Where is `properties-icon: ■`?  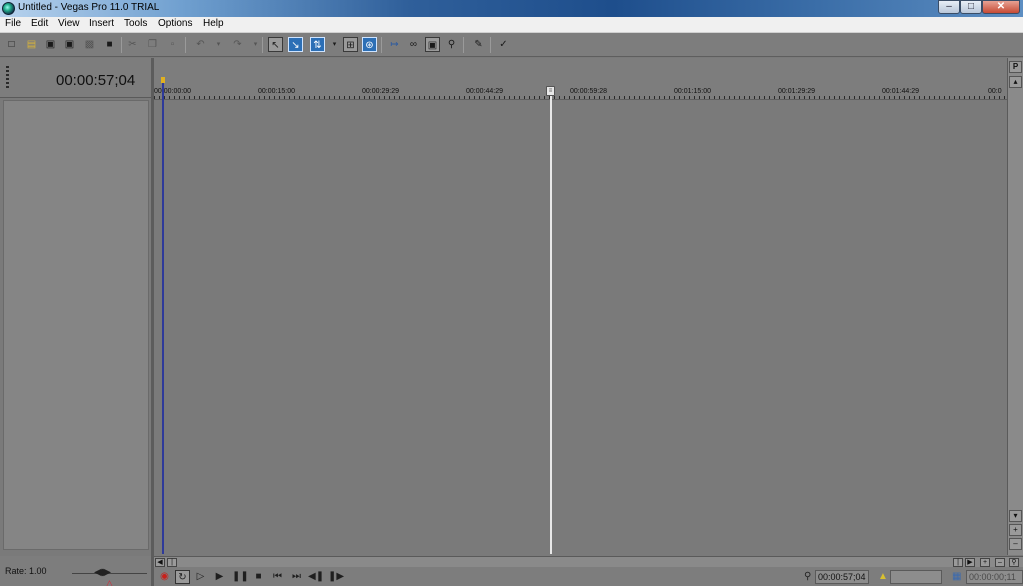 properties-icon: ■ is located at coordinates (109, 44).